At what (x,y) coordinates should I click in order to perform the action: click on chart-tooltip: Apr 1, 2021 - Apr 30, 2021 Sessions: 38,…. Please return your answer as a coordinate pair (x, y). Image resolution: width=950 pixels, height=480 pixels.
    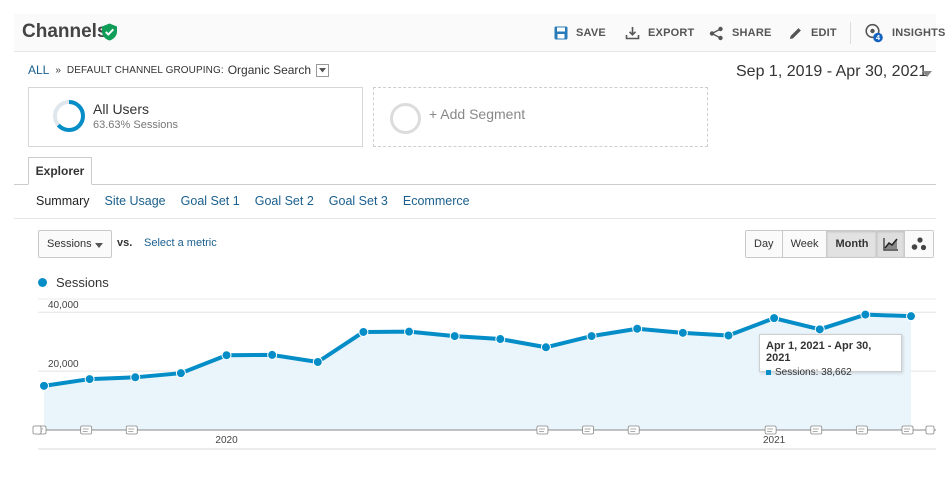
    Looking at the image, I should click on (830, 356).